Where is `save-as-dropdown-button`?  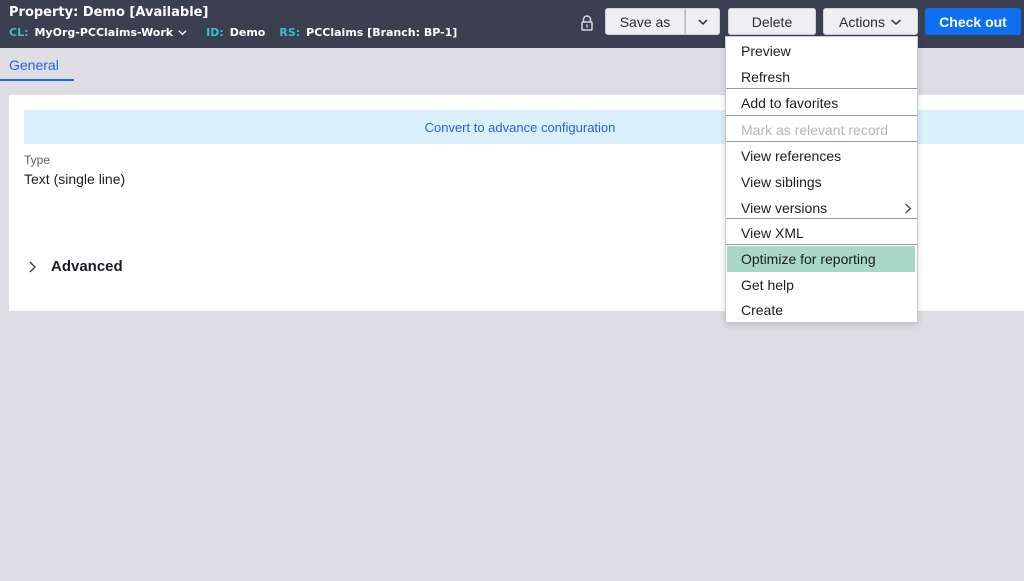 save-as-dropdown-button is located at coordinates (702, 21).